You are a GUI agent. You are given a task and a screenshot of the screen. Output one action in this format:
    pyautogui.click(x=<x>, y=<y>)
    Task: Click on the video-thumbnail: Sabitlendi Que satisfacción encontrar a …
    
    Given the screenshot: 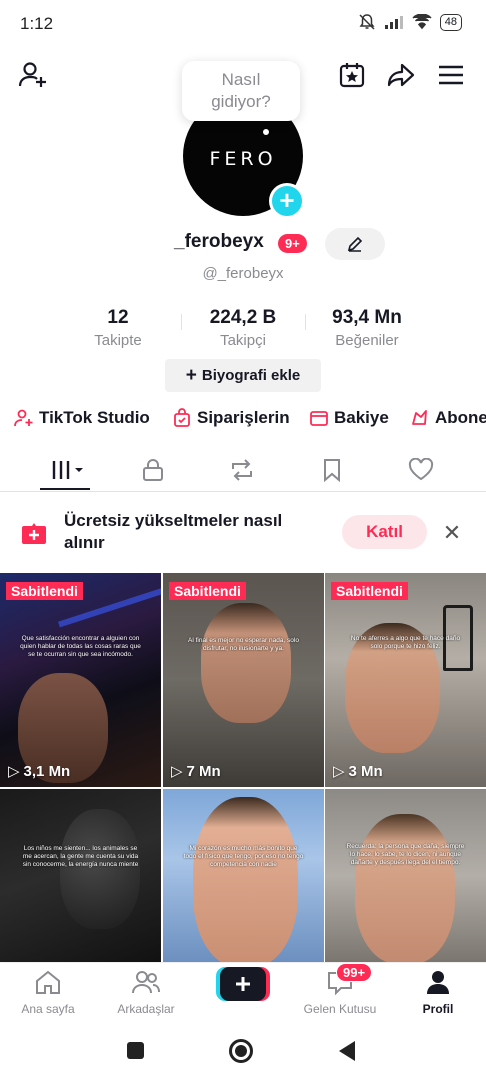 What is the action you would take?
    pyautogui.click(x=80, y=680)
    